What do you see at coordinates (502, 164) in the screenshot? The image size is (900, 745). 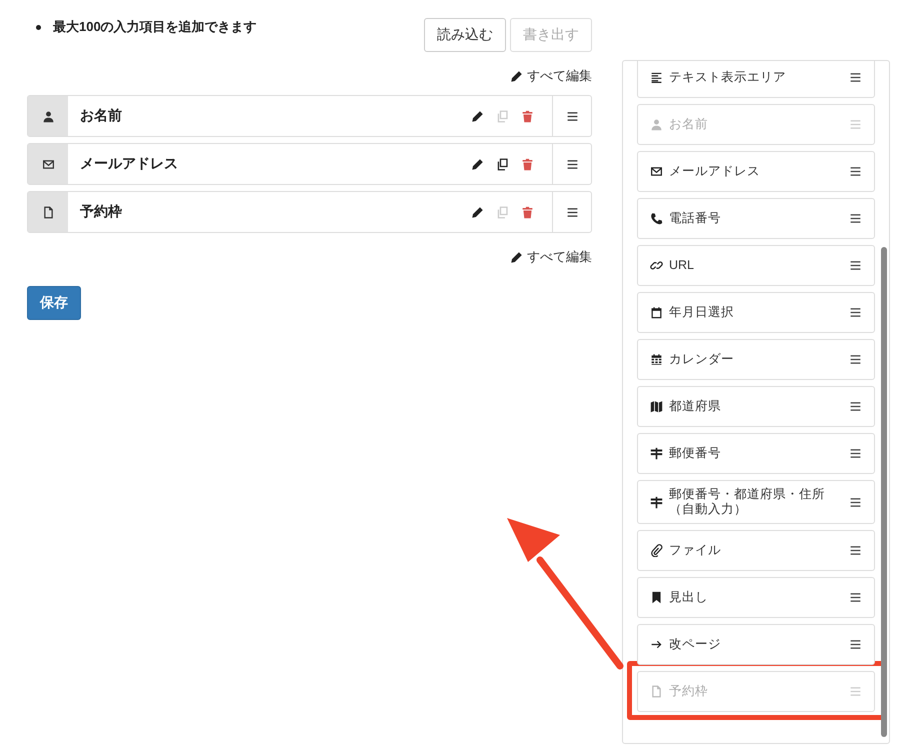 I see `copy-icon` at bounding box center [502, 164].